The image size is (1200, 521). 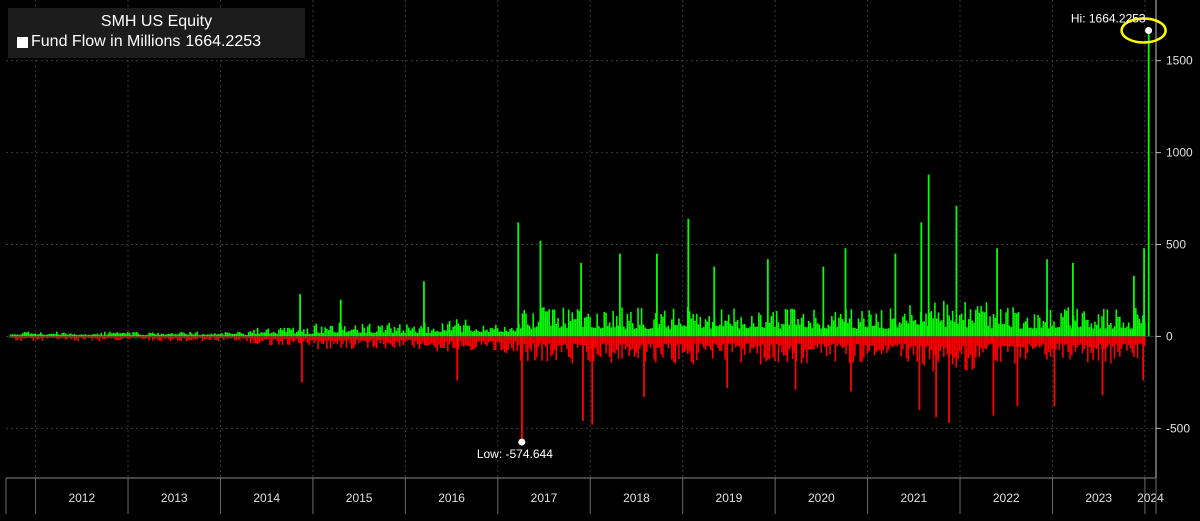 I want to click on y-tick-label: 1500, so click(x=1179, y=61).